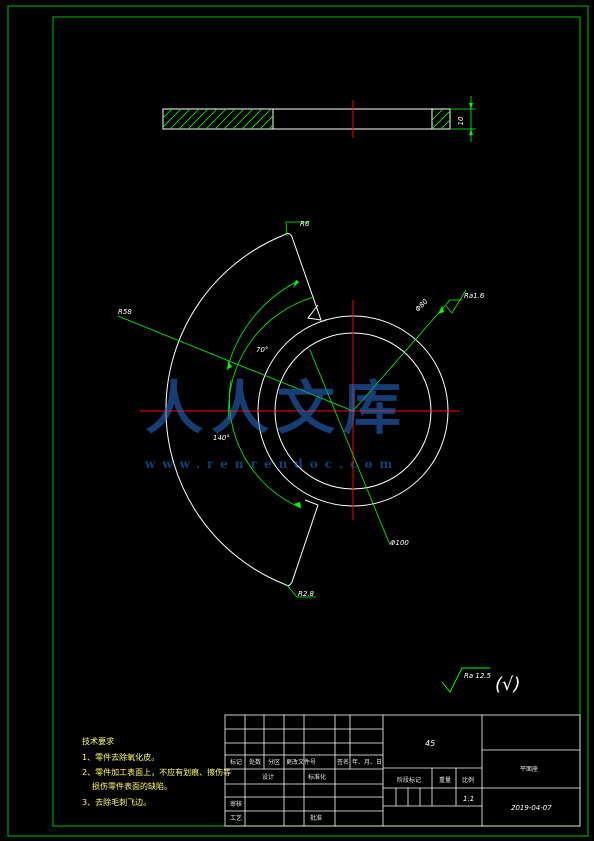  What do you see at coordinates (468, 799) in the screenshot?
I see `scale-value: 1:1` at bounding box center [468, 799].